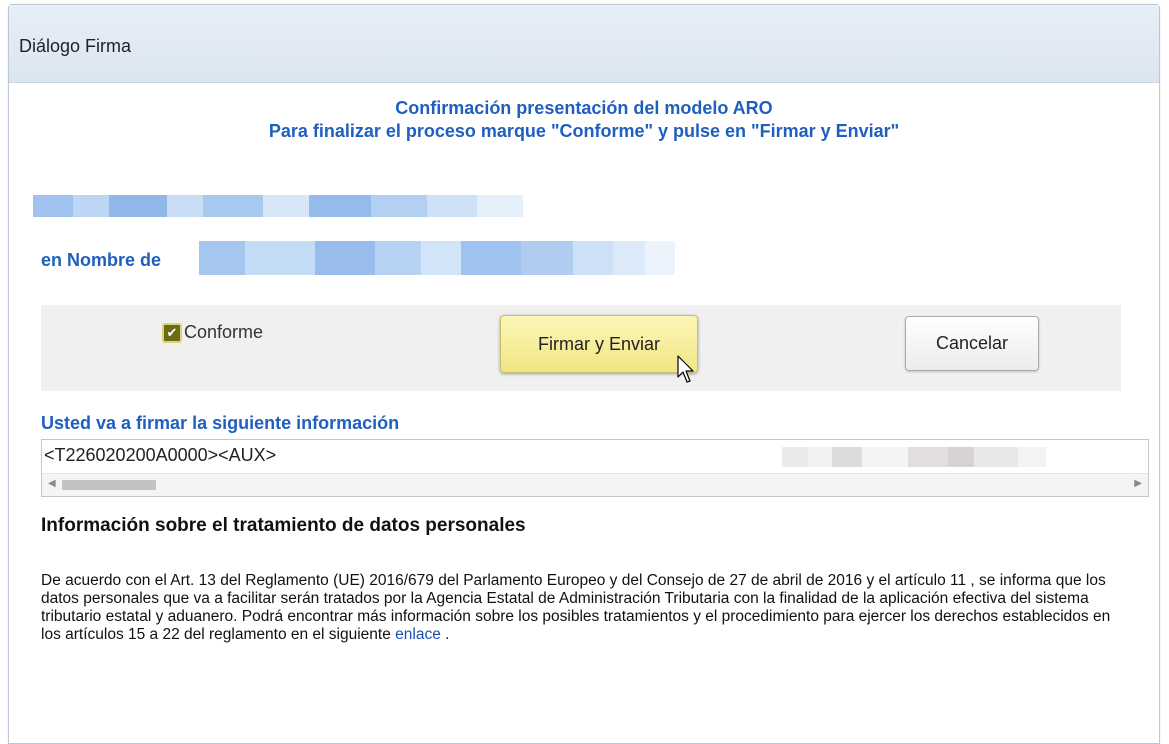 Image resolution: width=1169 pixels, height=744 pixels. What do you see at coordinates (160, 455) in the screenshot?
I see `sign-info-content: <T226020200A0000><AUX>` at bounding box center [160, 455].